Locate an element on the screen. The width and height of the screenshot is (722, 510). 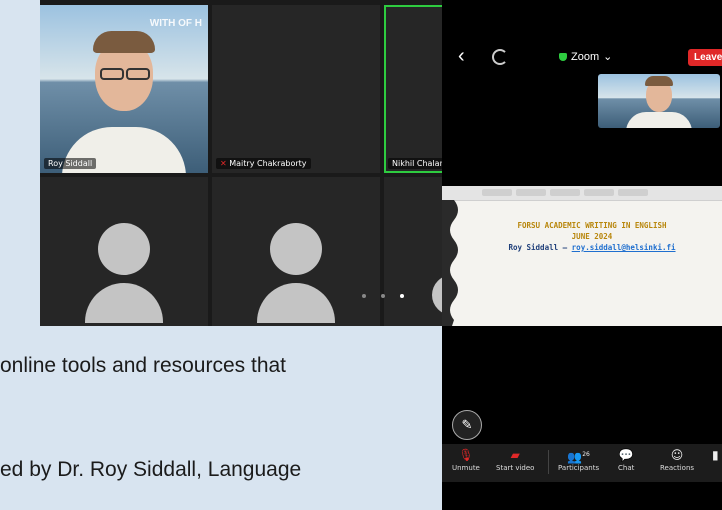
slide-author: Roy Siddall – roy.siddall@helsinki.fi is located at coordinates (592, 247).